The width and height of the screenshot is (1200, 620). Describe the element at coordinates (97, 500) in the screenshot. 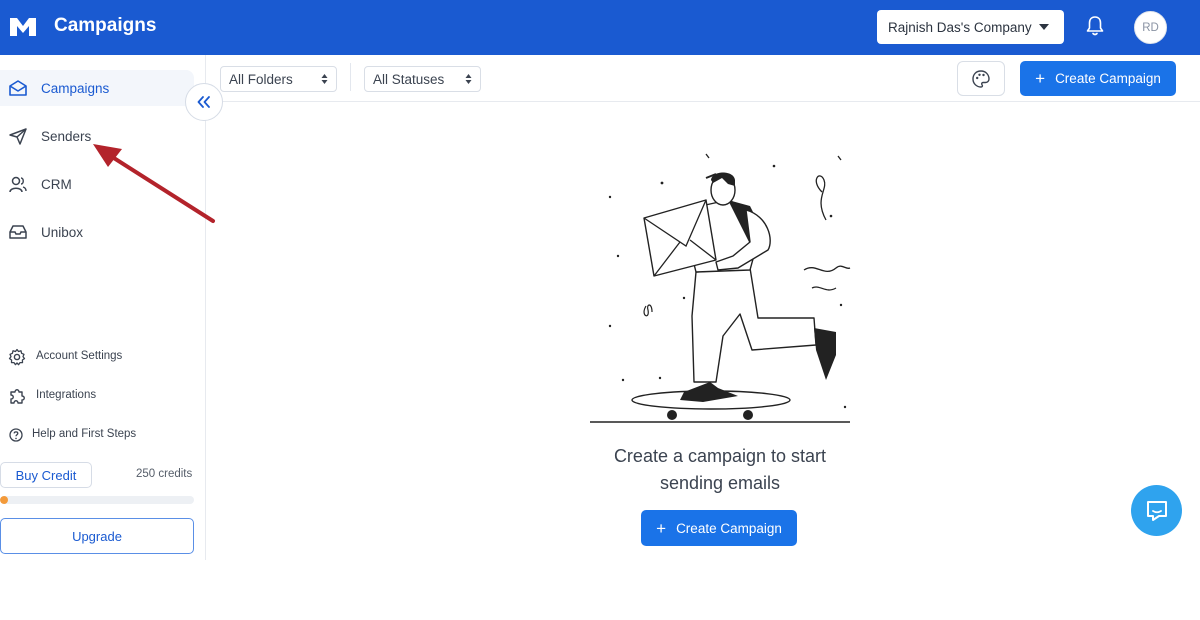

I see `credit-progress-bar` at that location.